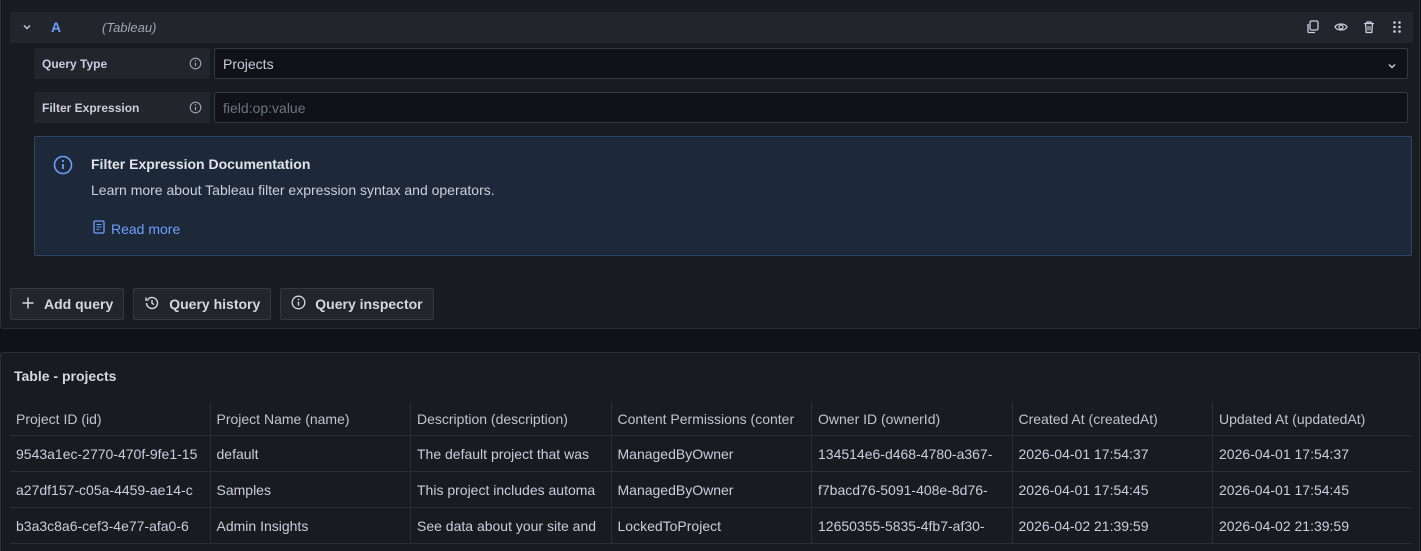  What do you see at coordinates (311, 525) in the screenshot?
I see `table-cell: Admin Insights` at bounding box center [311, 525].